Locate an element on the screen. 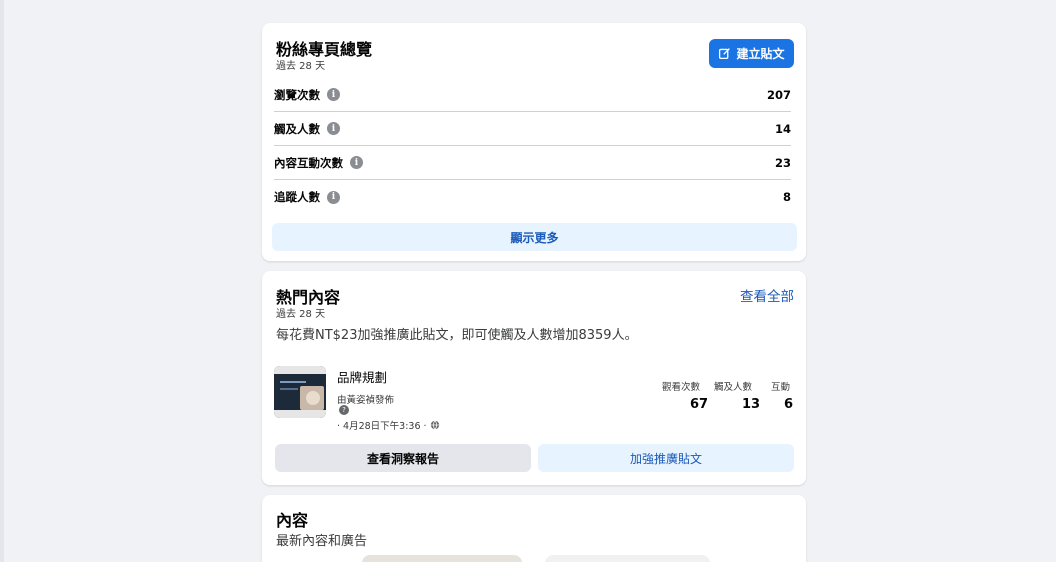 The image size is (1056, 562). metric-value: 14 is located at coordinates (782, 128).